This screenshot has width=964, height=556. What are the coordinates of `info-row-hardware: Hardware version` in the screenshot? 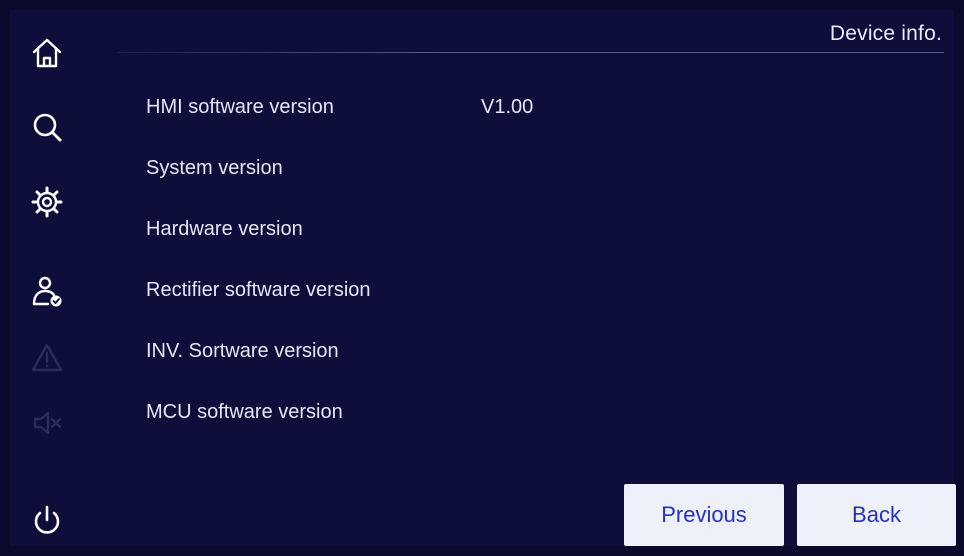 It's located at (496, 244).